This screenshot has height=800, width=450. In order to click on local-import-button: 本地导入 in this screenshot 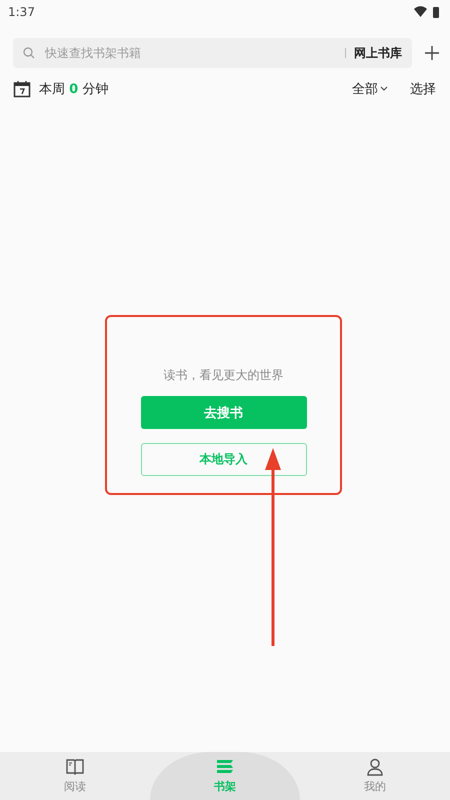, I will do `click(223, 459)`.